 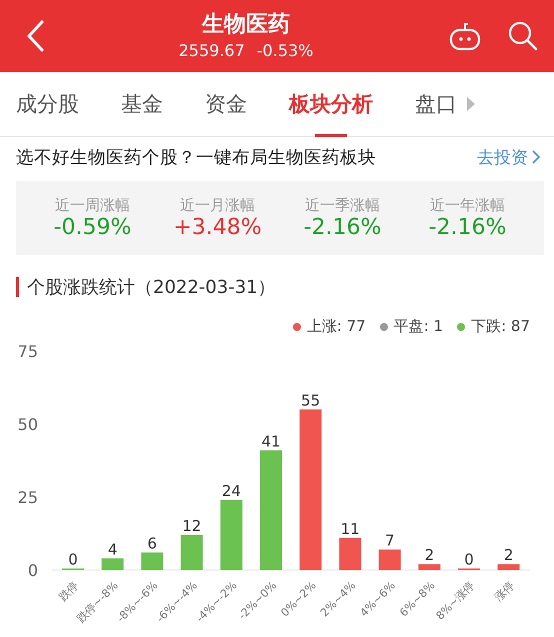 What do you see at coordinates (217, 227) in the screenshot?
I see `stat-value: +3.48%` at bounding box center [217, 227].